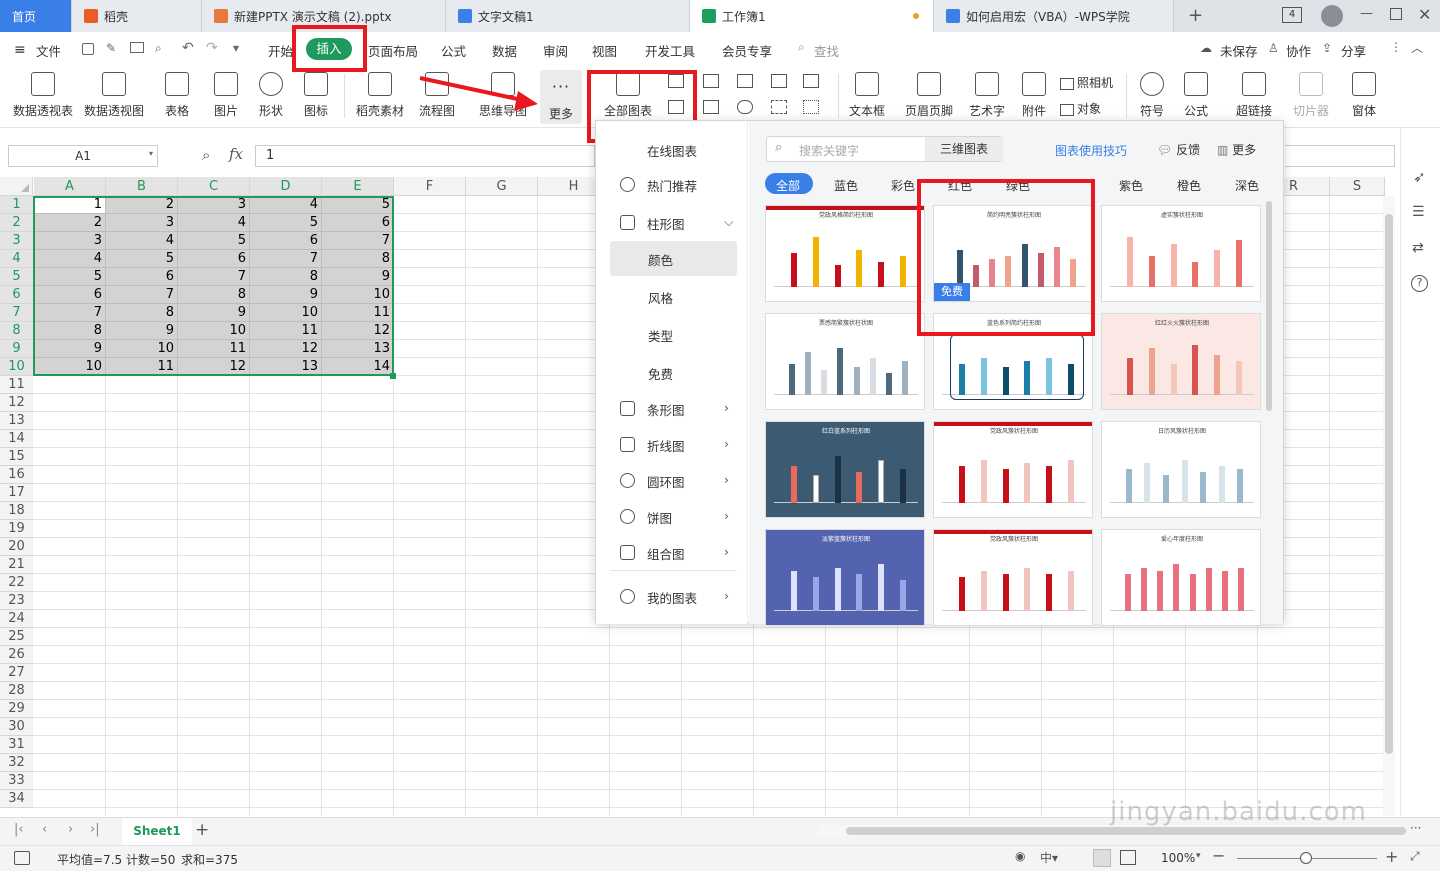 The width and height of the screenshot is (1440, 871). Describe the element at coordinates (1091, 150) in the screenshot. I see `chart-tips-link: 图表使用技巧` at that location.